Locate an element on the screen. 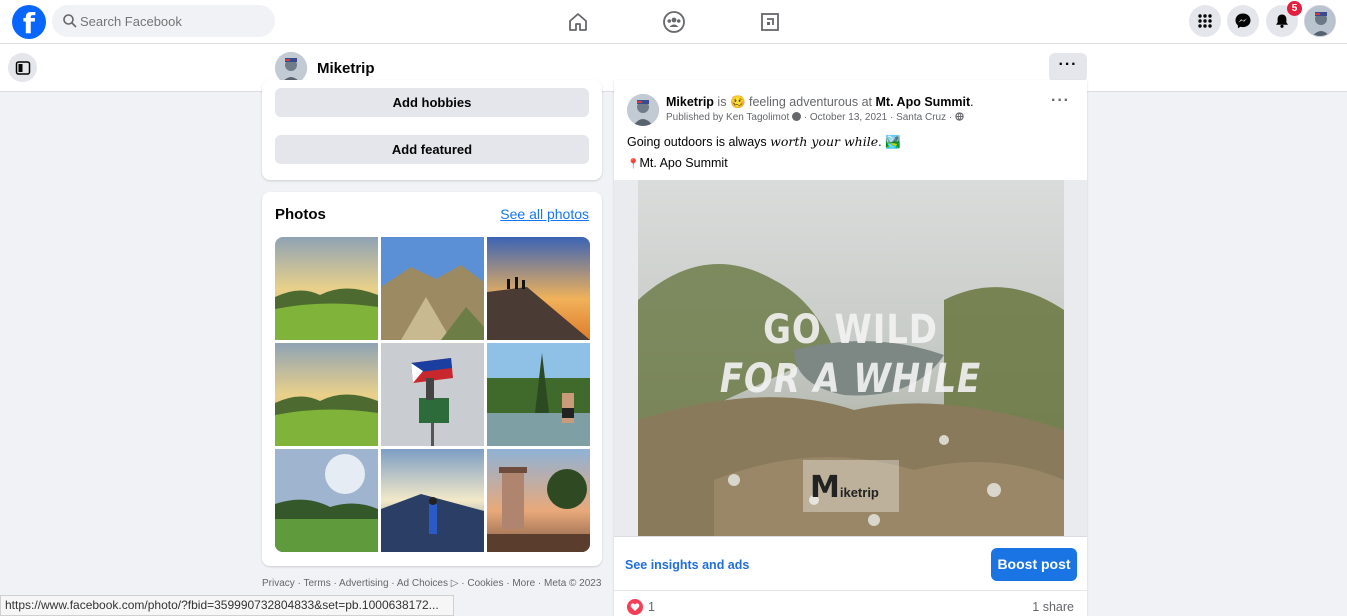 Image resolution: width=1347 pixels, height=616 pixels. post-text-location: Mt. Apo Summit is located at coordinates (683, 163).